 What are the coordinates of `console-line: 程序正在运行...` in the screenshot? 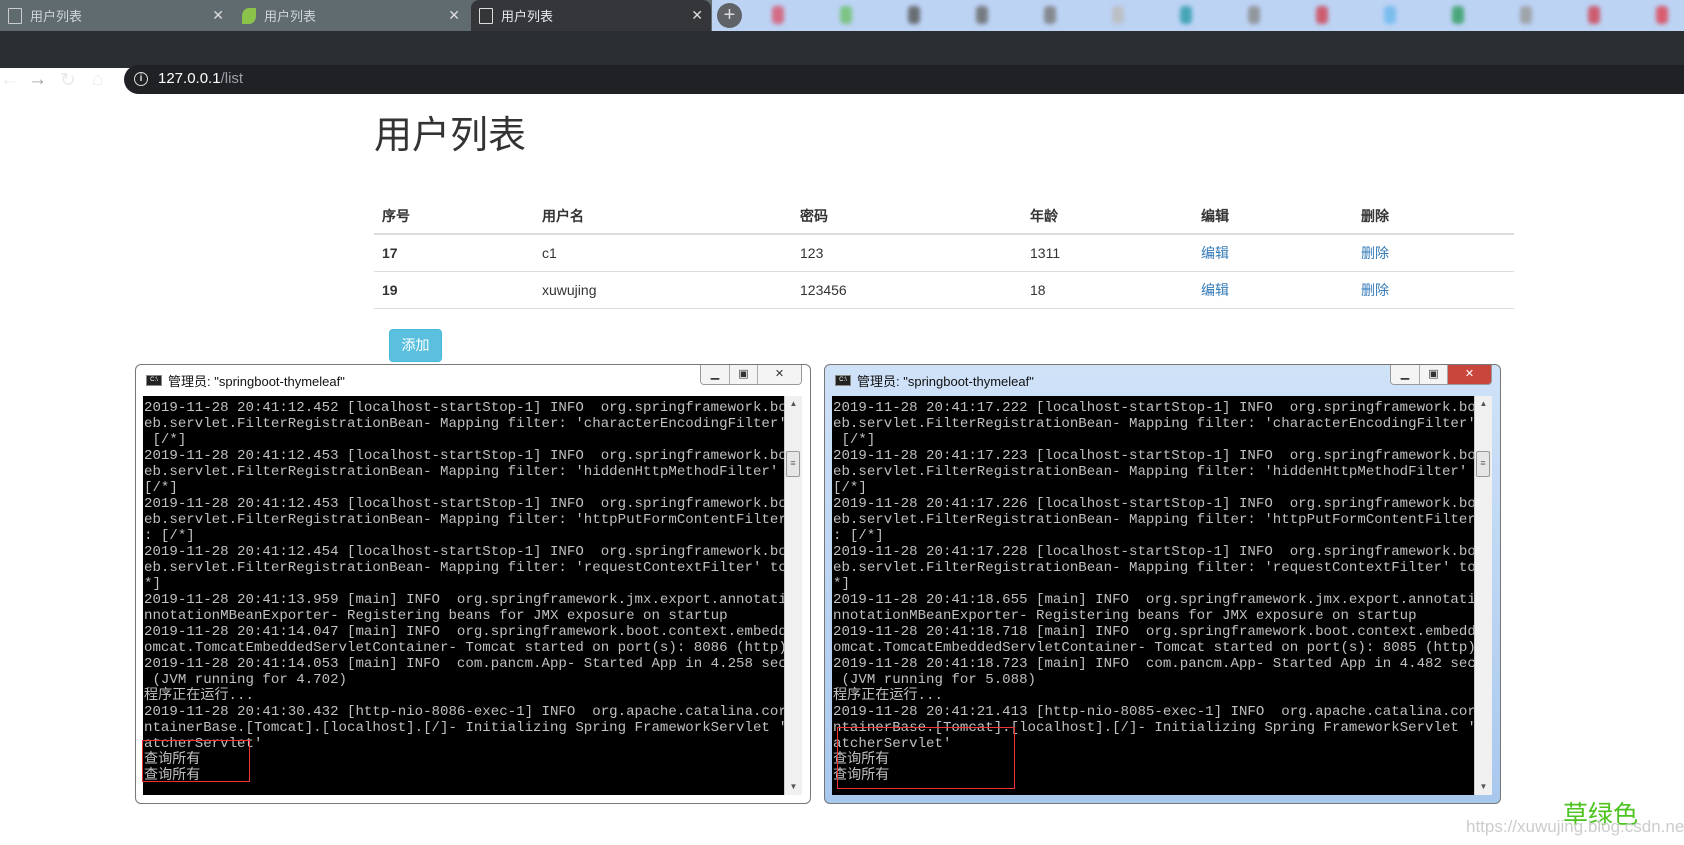 It's located at (888, 696).